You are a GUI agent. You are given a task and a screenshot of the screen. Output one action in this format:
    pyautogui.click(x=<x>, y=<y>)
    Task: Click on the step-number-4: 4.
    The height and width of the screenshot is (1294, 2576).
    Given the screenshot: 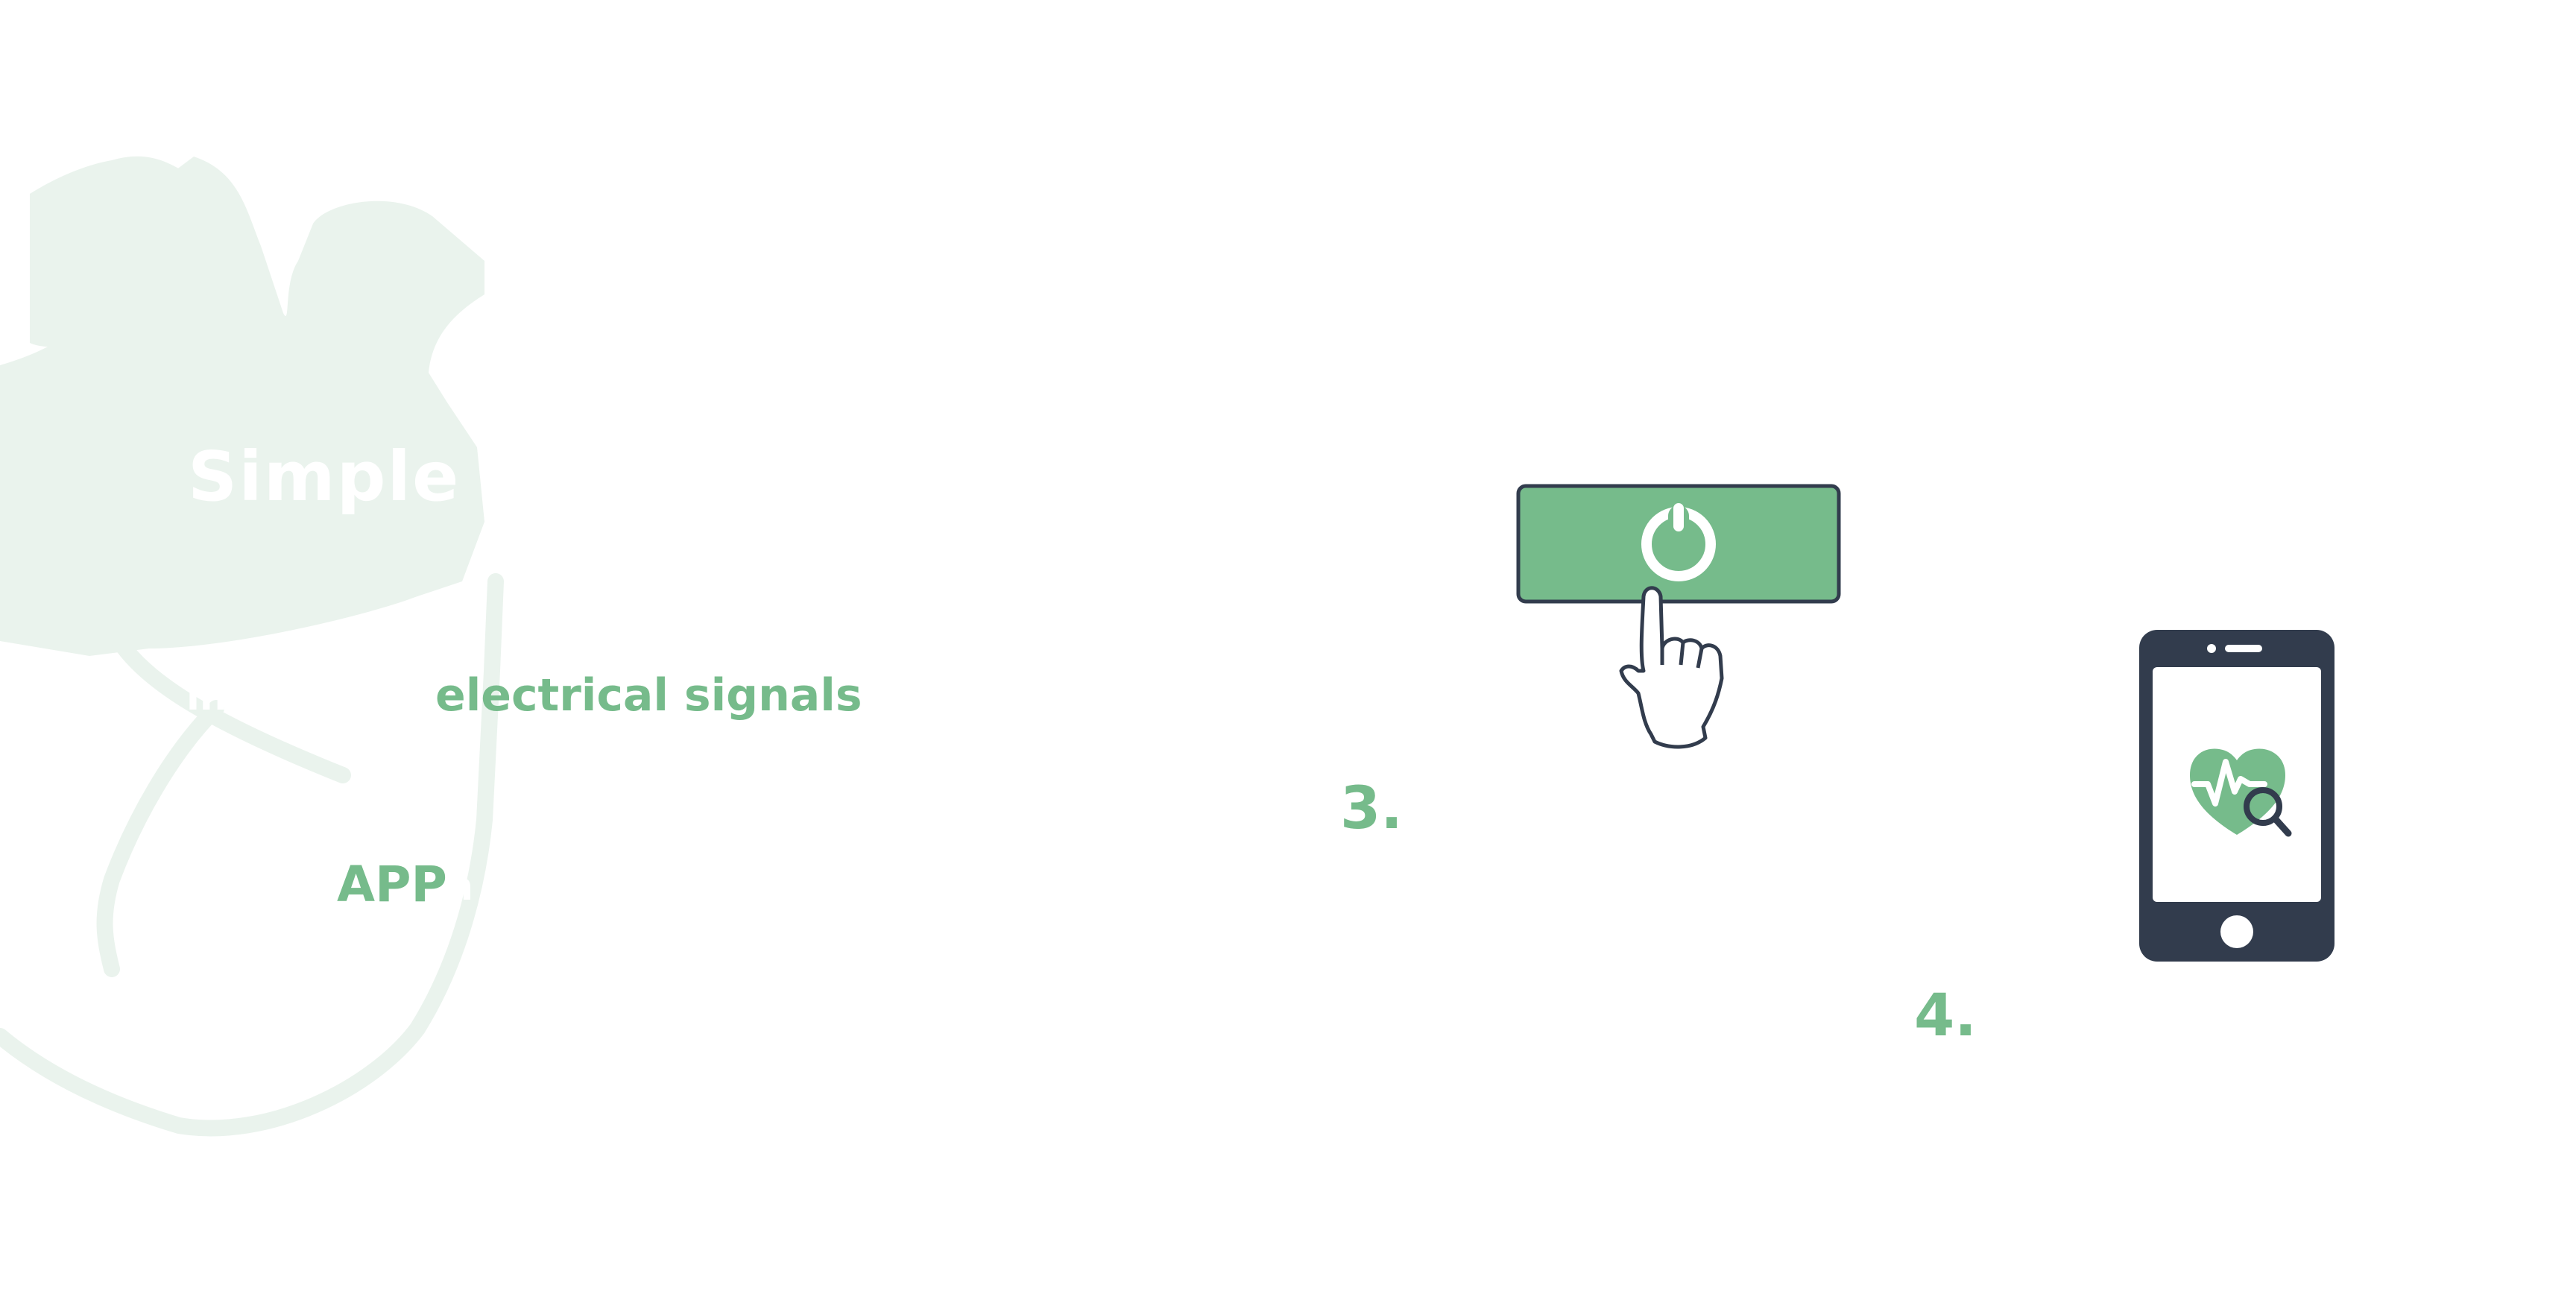 What is the action you would take?
    pyautogui.click(x=1945, y=1016)
    